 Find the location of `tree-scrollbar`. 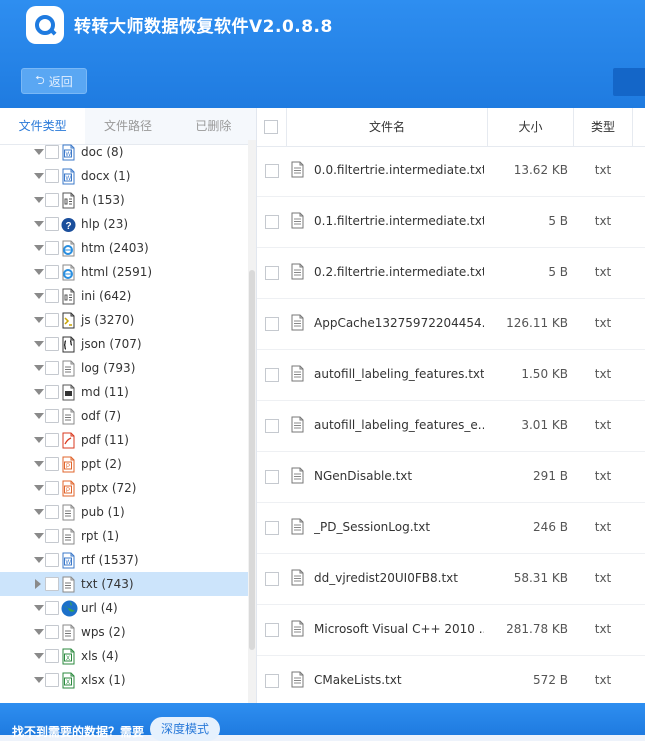

tree-scrollbar is located at coordinates (252, 421).